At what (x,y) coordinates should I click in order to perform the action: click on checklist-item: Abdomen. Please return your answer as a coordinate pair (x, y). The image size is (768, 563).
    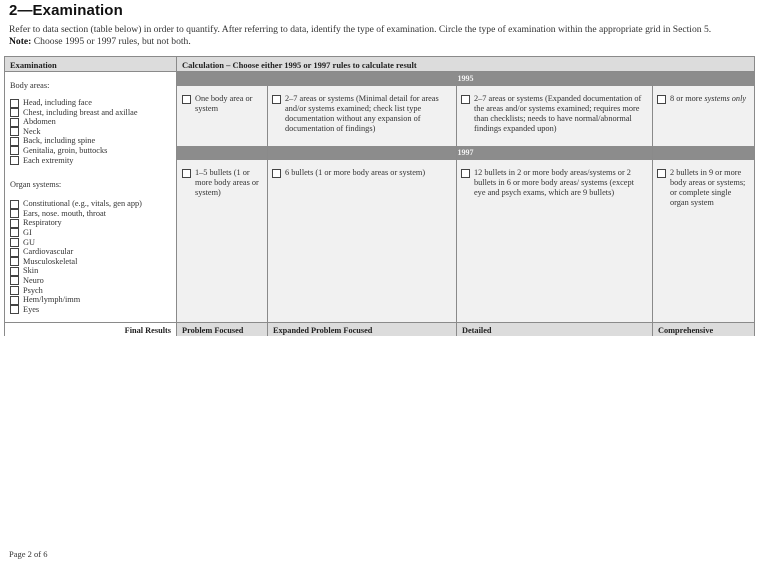
    Looking at the image, I should click on (90, 122).